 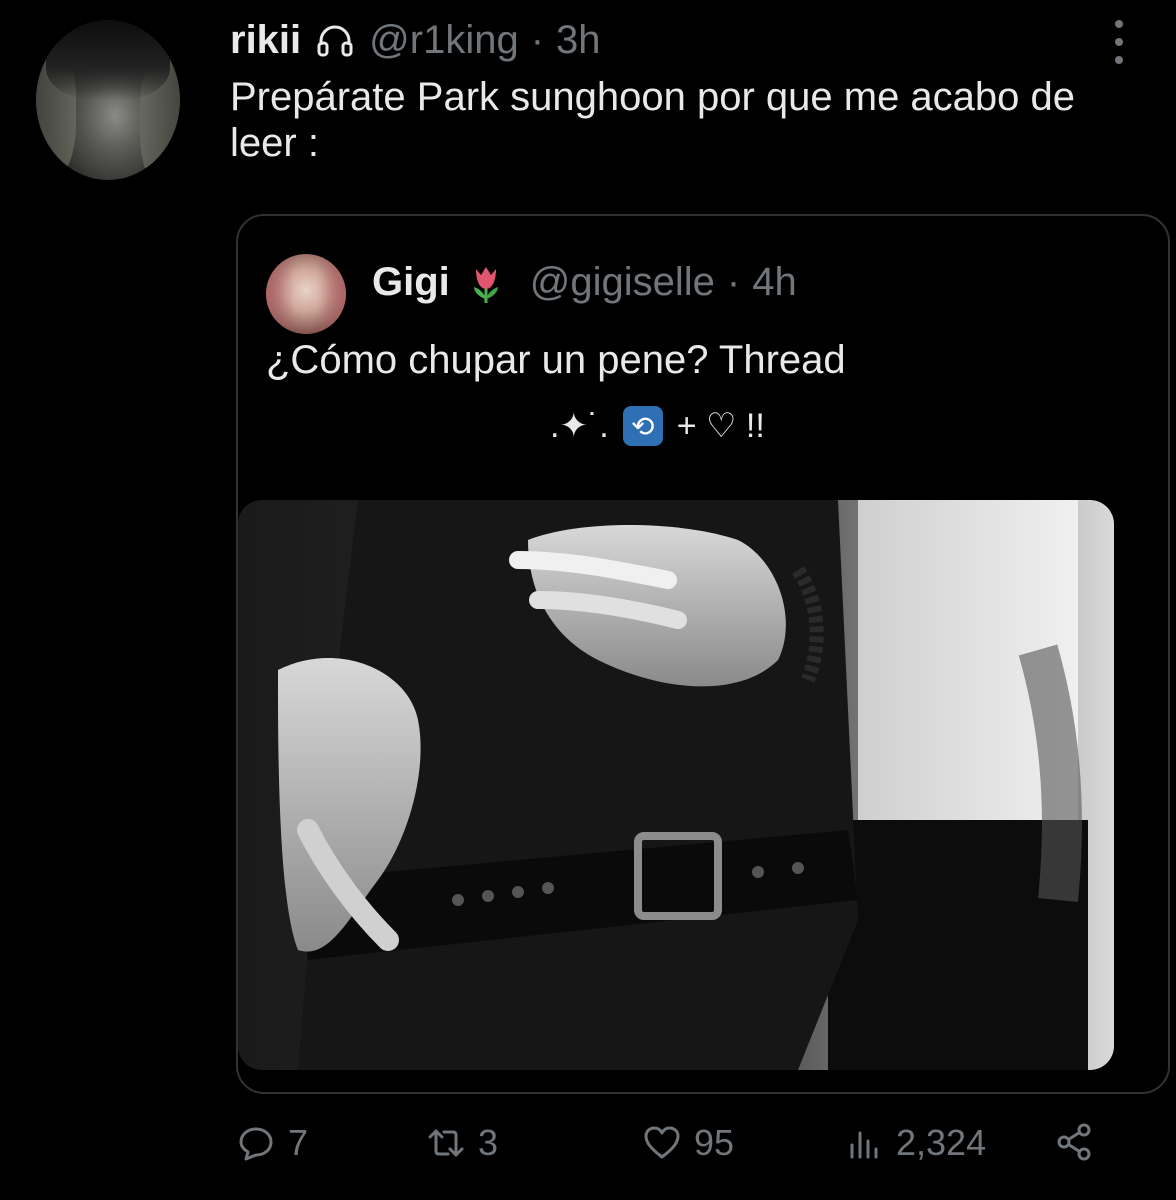 What do you see at coordinates (941, 1142) in the screenshot?
I see `views-count: 2,324` at bounding box center [941, 1142].